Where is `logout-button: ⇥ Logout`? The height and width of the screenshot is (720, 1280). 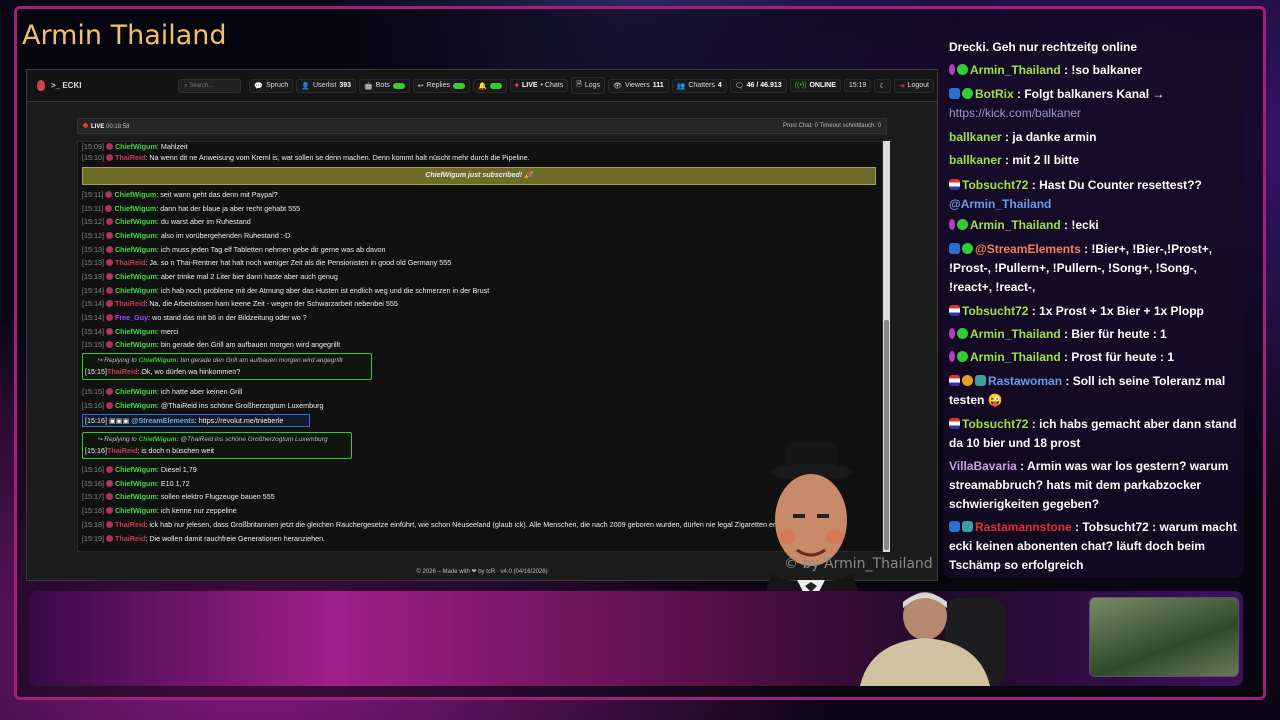
logout-button: ⇥ Logout is located at coordinates (913, 85).